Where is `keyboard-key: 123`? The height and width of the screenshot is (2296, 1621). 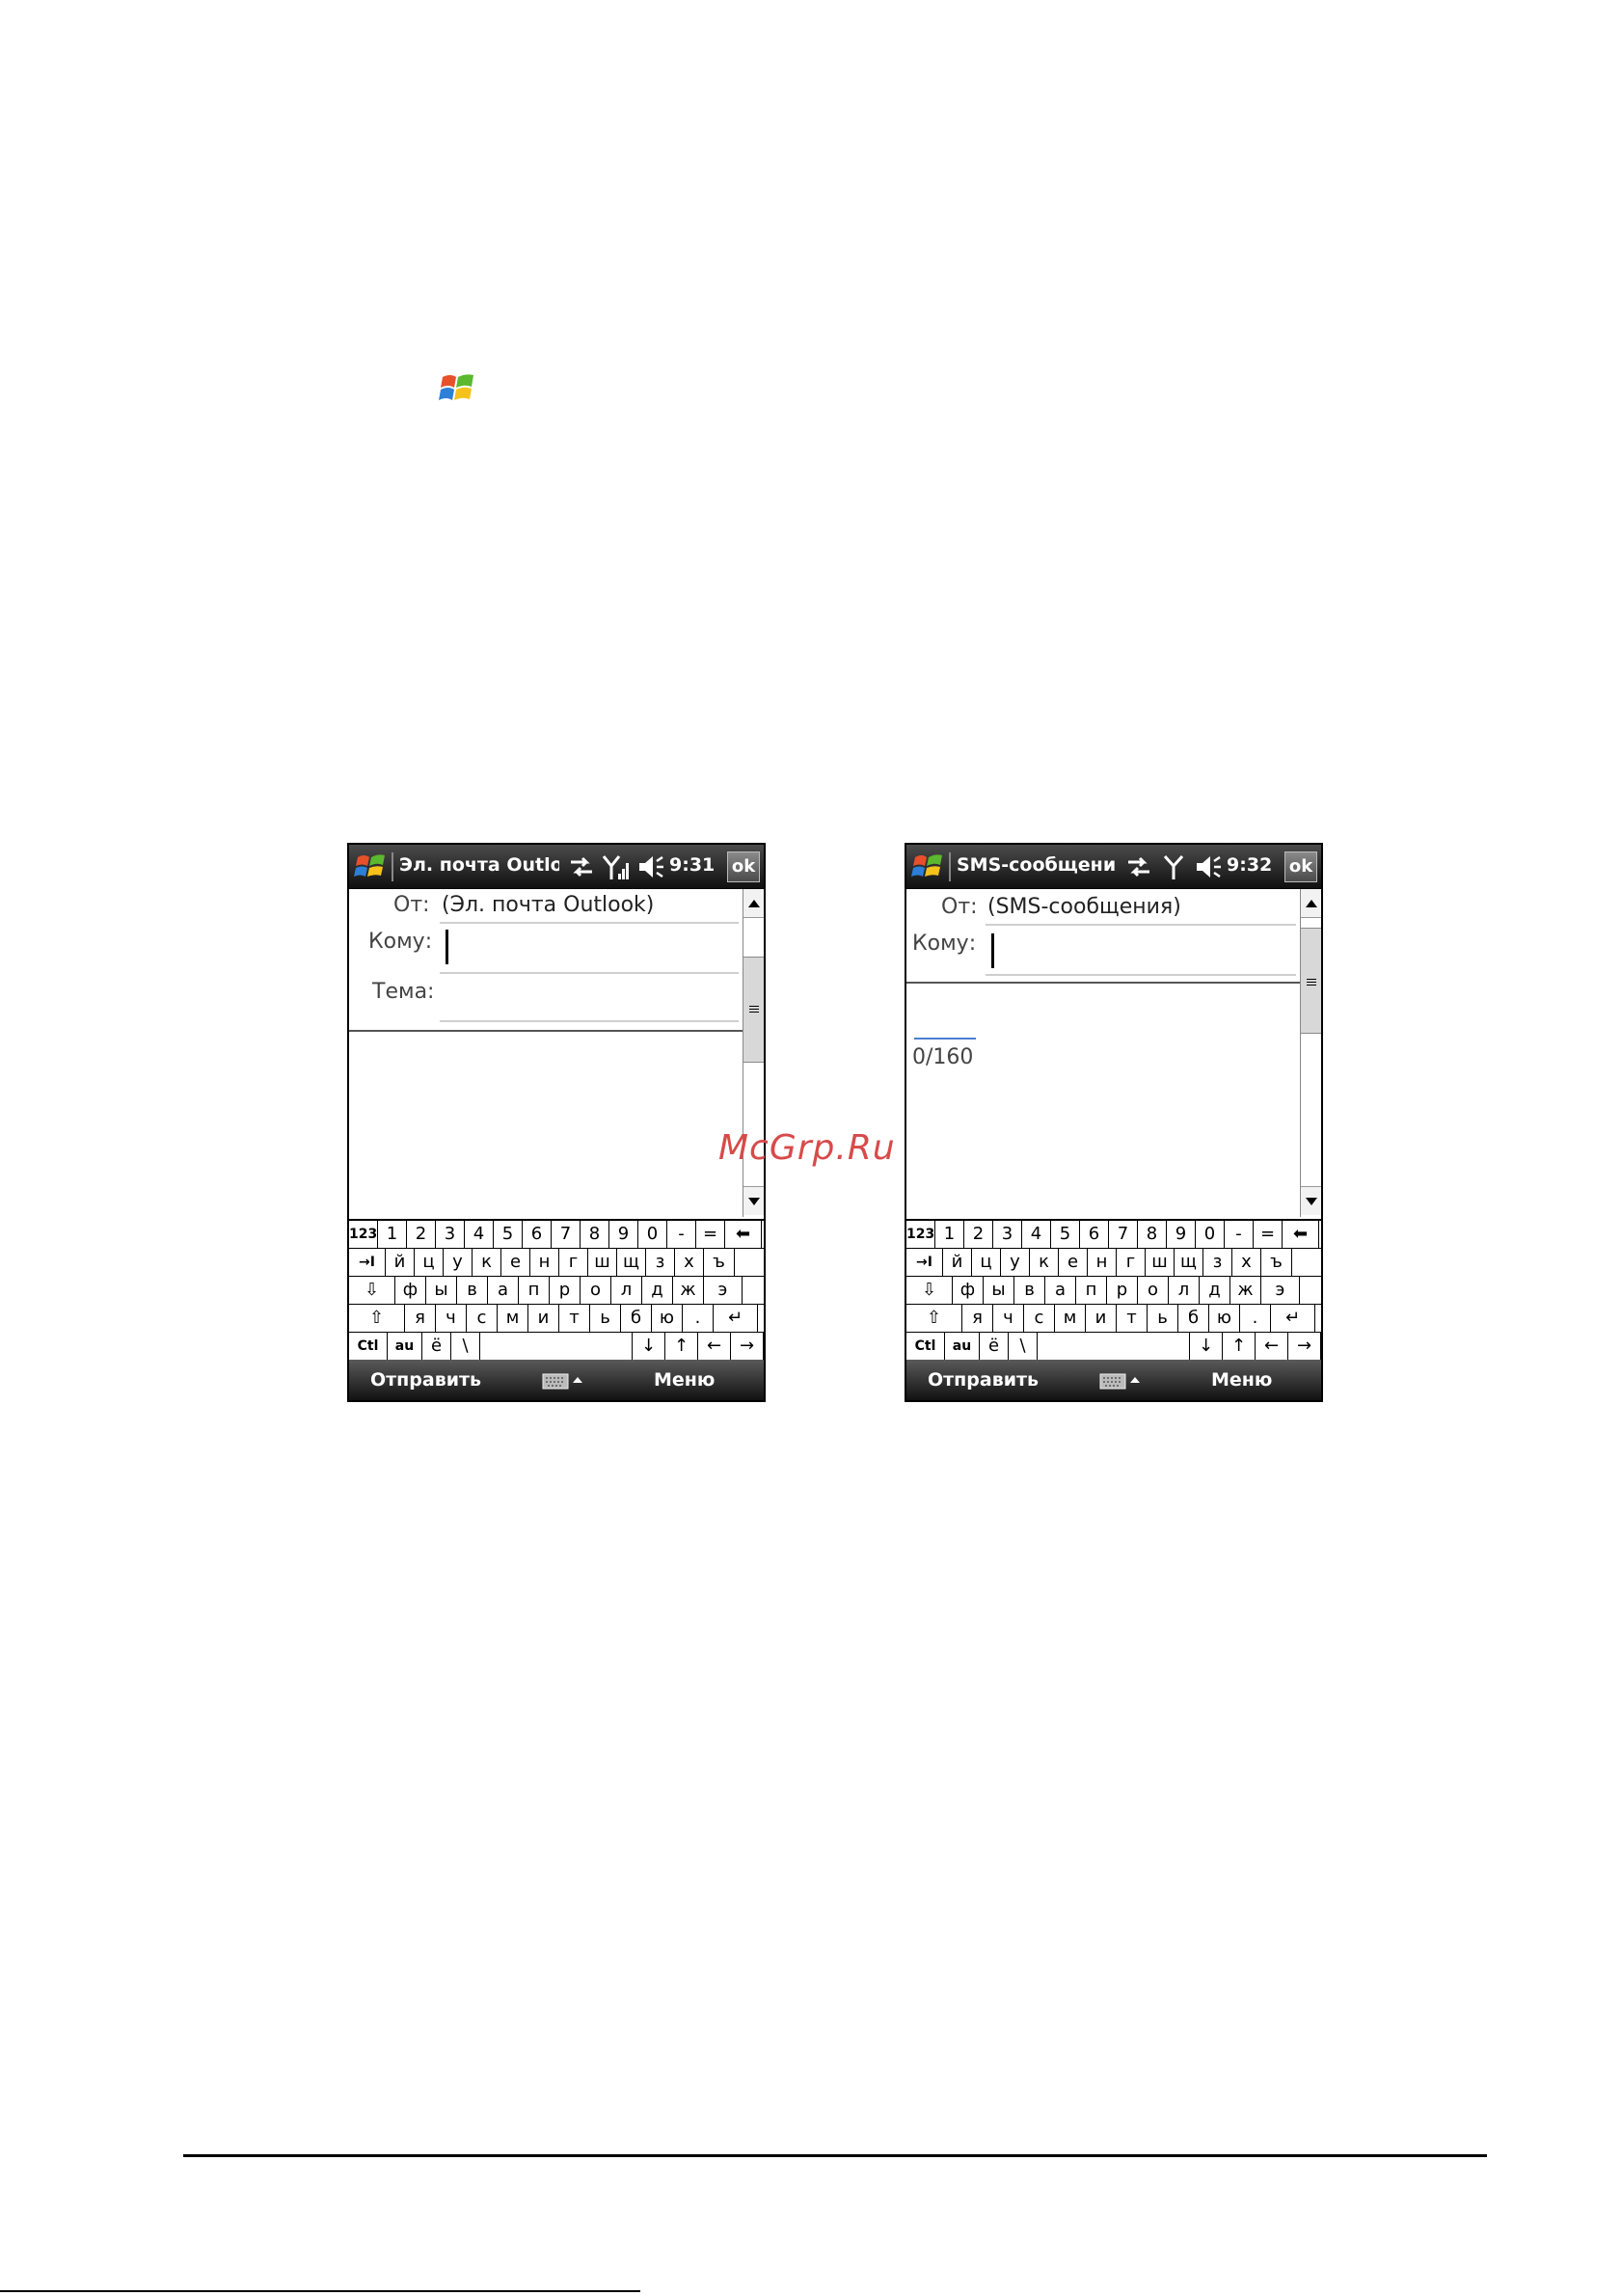 keyboard-key: 123 is located at coordinates (363, 1234).